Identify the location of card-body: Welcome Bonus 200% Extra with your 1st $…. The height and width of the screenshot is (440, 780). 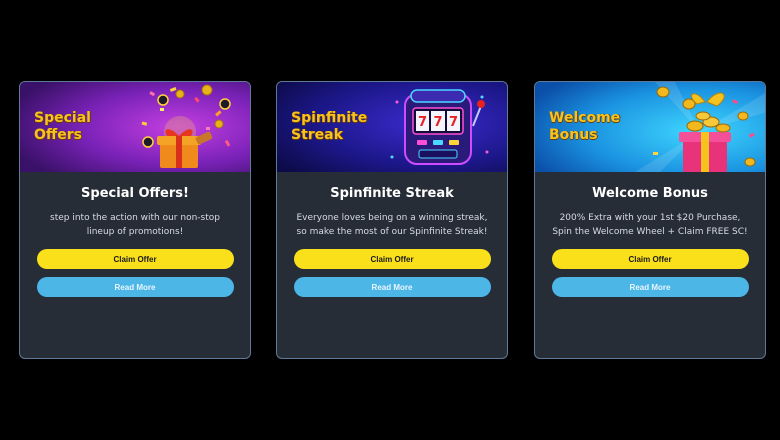
(650, 241).